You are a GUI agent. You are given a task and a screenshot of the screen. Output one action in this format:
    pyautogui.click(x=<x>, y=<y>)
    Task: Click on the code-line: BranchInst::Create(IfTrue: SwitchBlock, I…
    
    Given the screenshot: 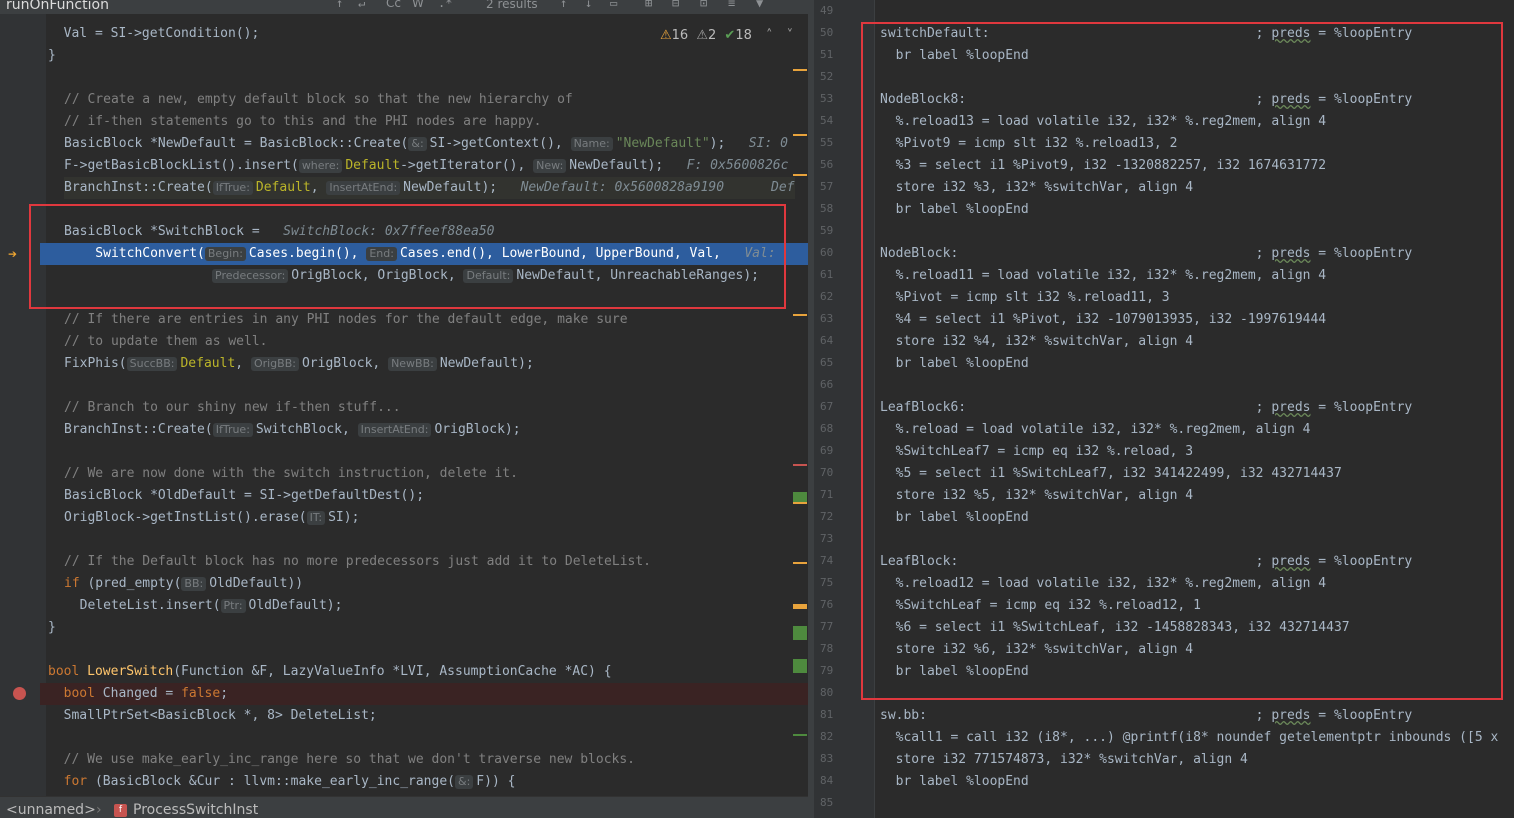 What is the action you would take?
    pyautogui.click(x=292, y=430)
    